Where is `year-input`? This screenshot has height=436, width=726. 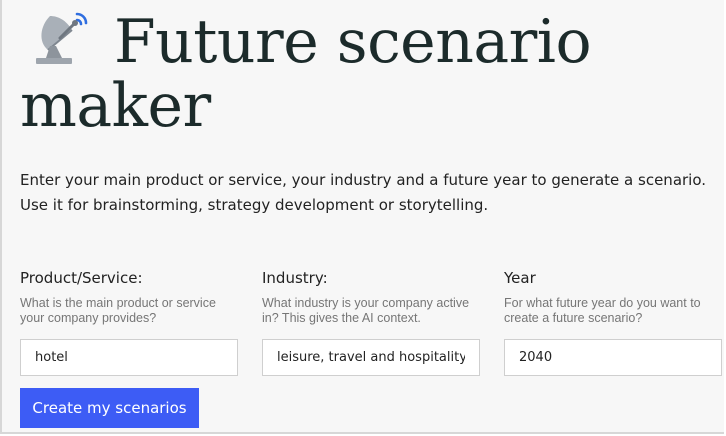
year-input is located at coordinates (613, 357).